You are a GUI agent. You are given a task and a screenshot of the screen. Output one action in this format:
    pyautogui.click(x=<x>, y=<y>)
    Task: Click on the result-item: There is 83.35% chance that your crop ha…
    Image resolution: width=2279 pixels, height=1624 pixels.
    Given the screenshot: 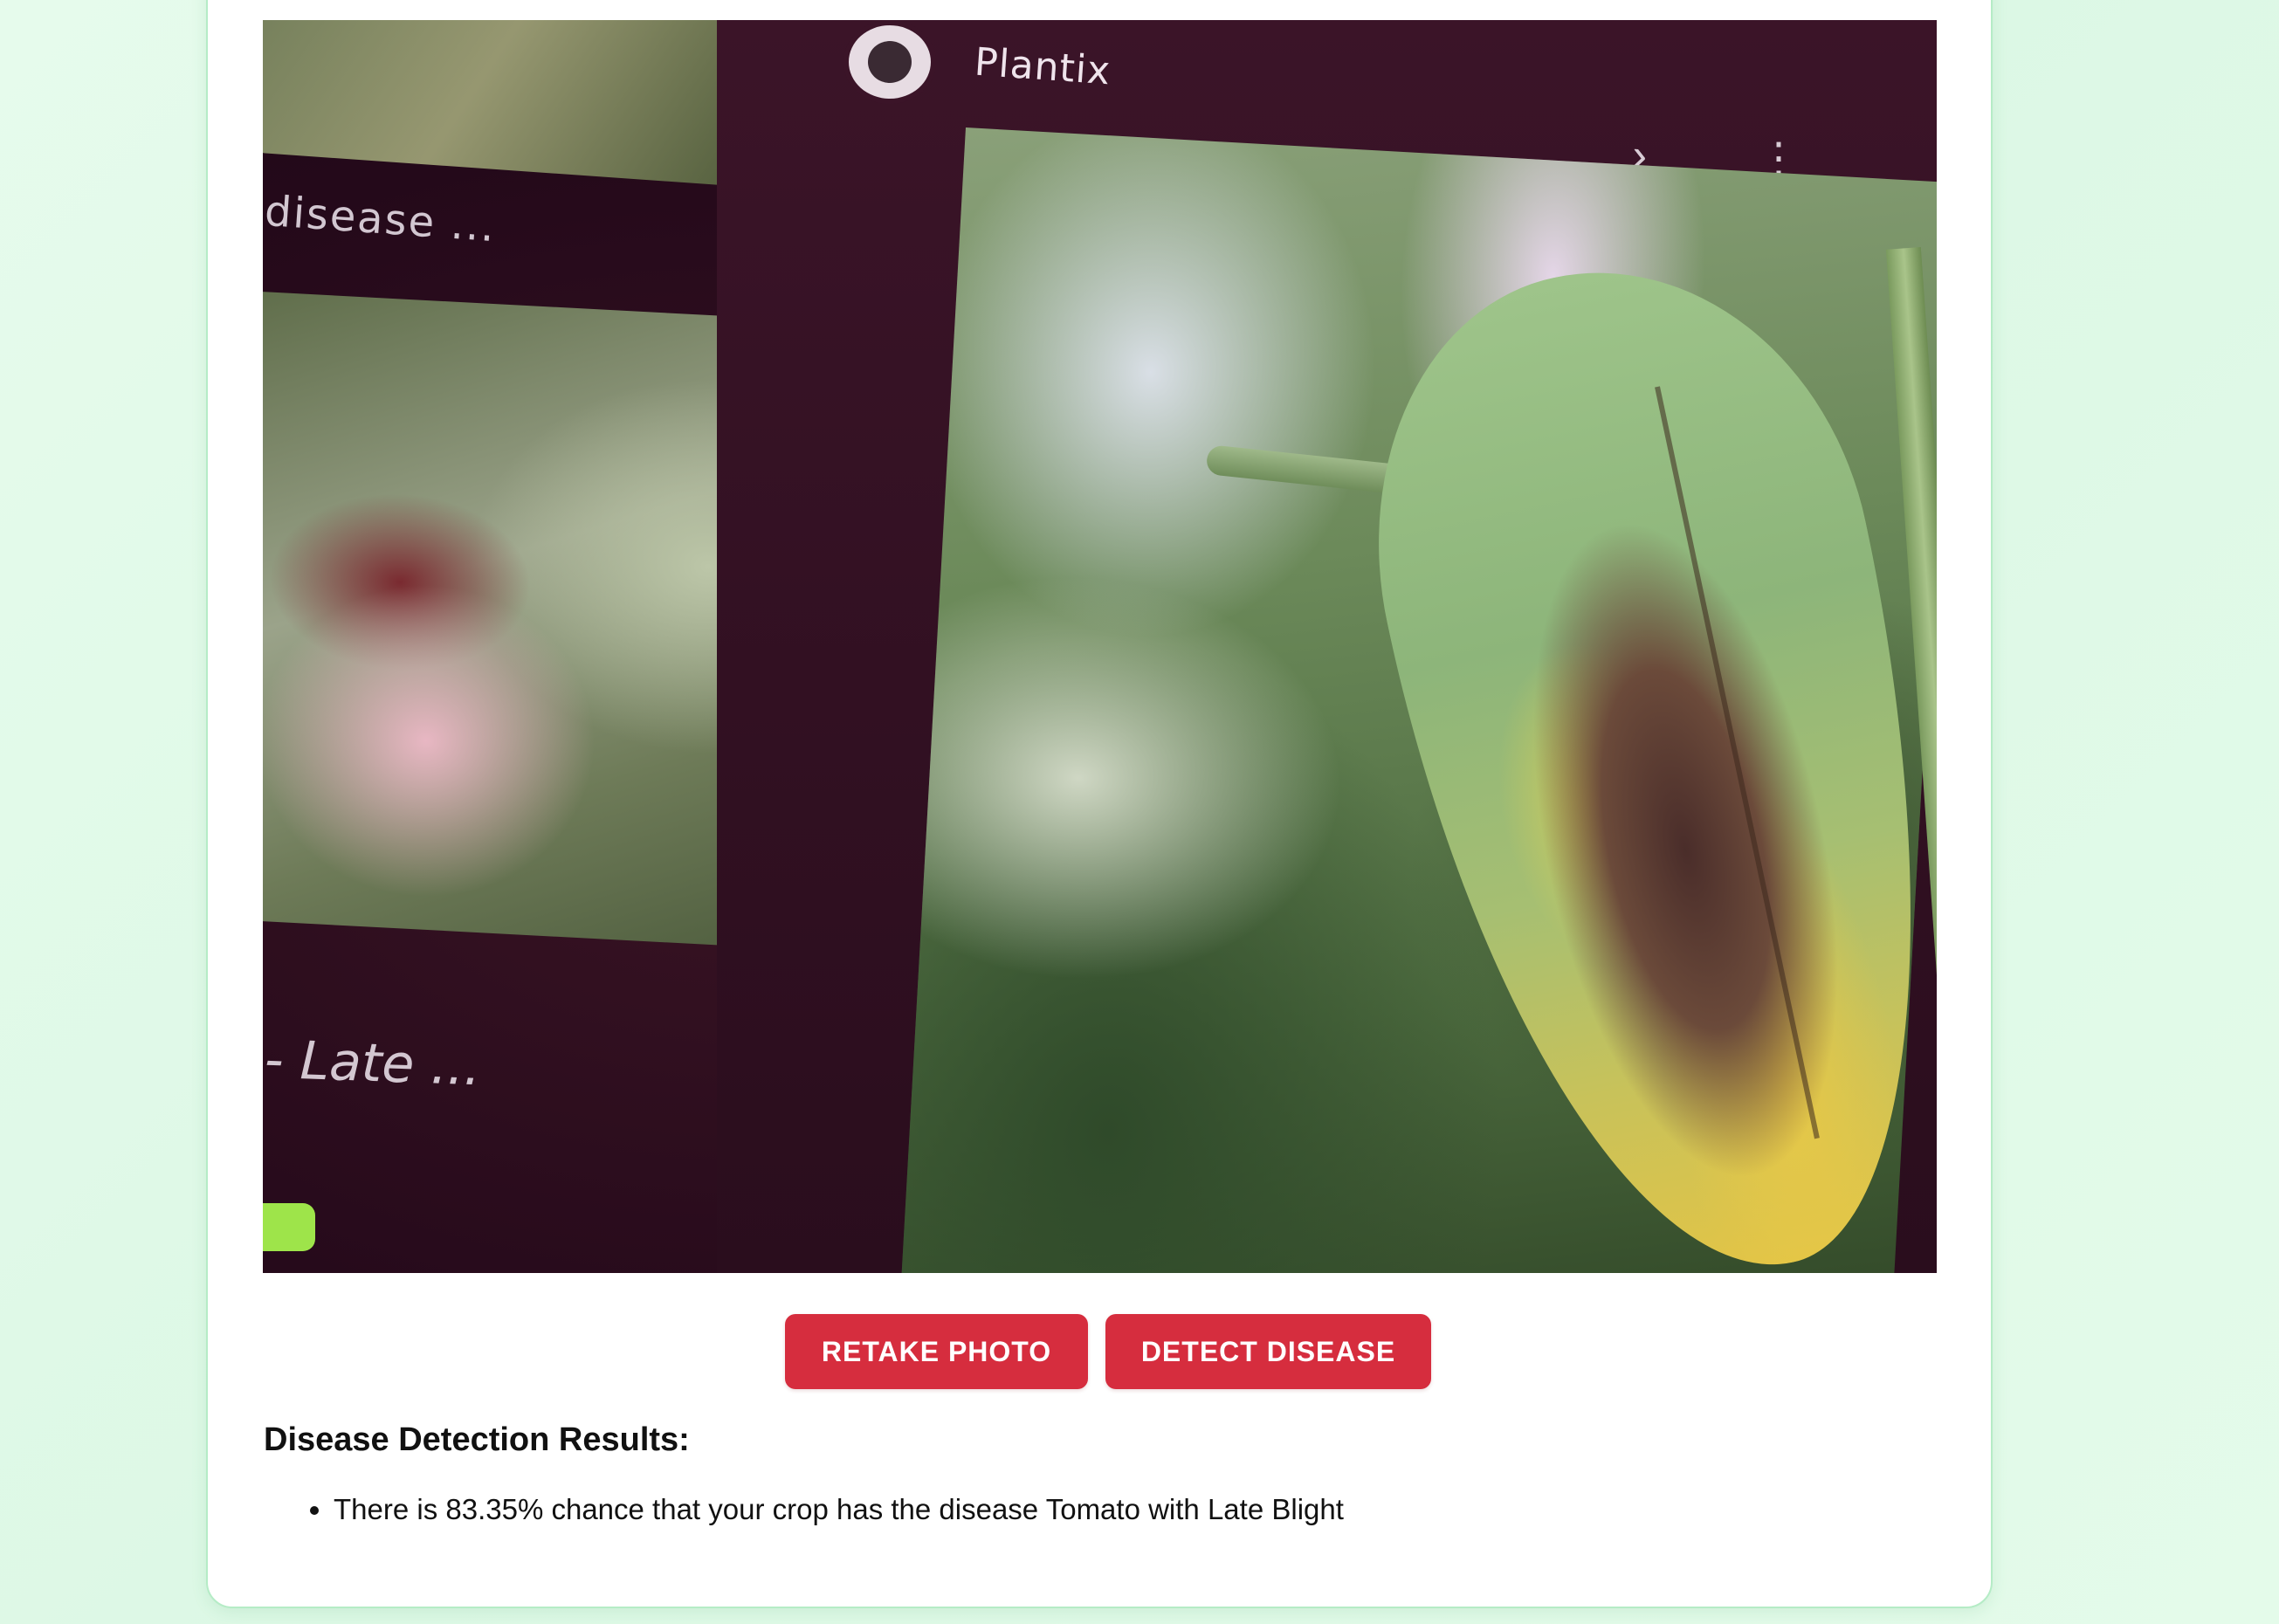 What is the action you would take?
    pyautogui.click(x=839, y=1510)
    